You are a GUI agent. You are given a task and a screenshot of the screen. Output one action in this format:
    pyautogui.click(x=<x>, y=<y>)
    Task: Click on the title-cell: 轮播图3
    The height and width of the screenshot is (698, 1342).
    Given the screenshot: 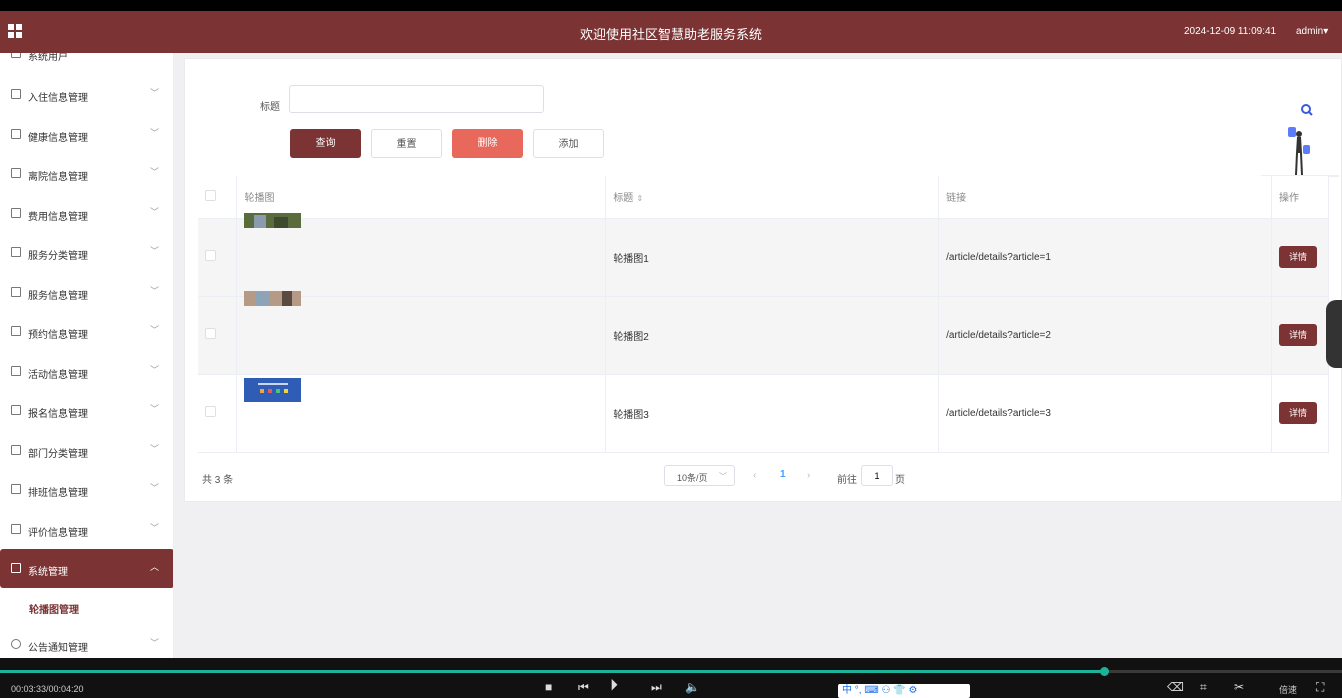 What is the action you would take?
    pyautogui.click(x=772, y=413)
    